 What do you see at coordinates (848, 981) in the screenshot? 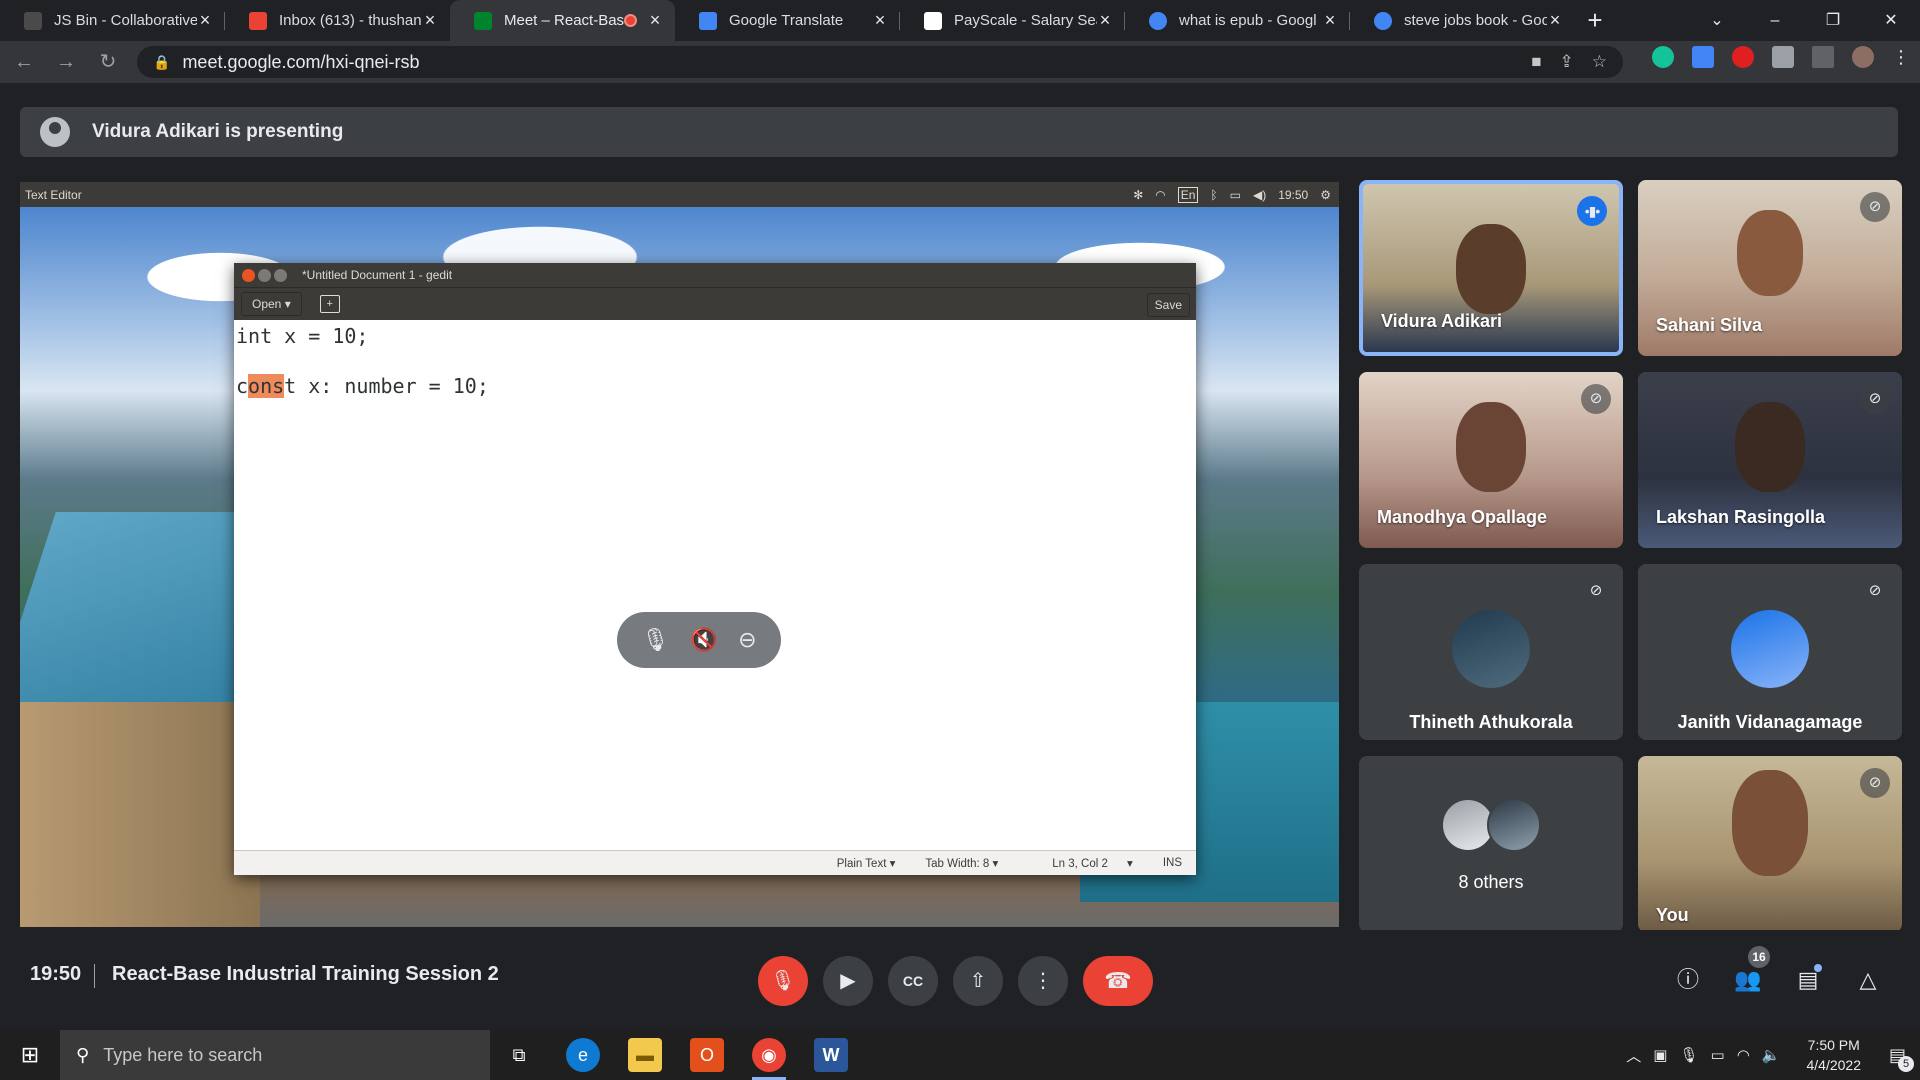
I see `camera-toggle-button: ▶` at bounding box center [848, 981].